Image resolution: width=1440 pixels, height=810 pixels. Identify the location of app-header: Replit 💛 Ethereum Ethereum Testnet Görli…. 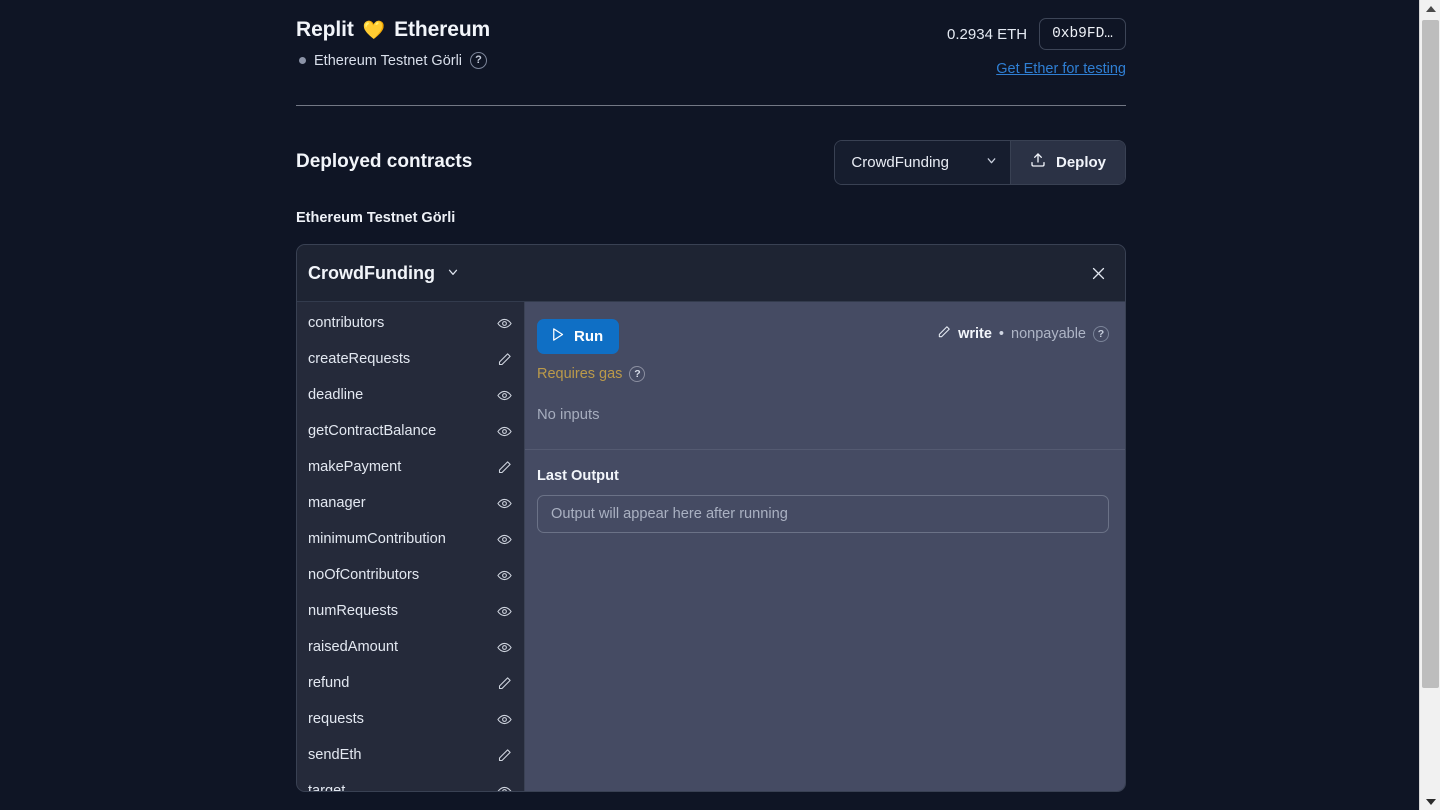
(711, 38).